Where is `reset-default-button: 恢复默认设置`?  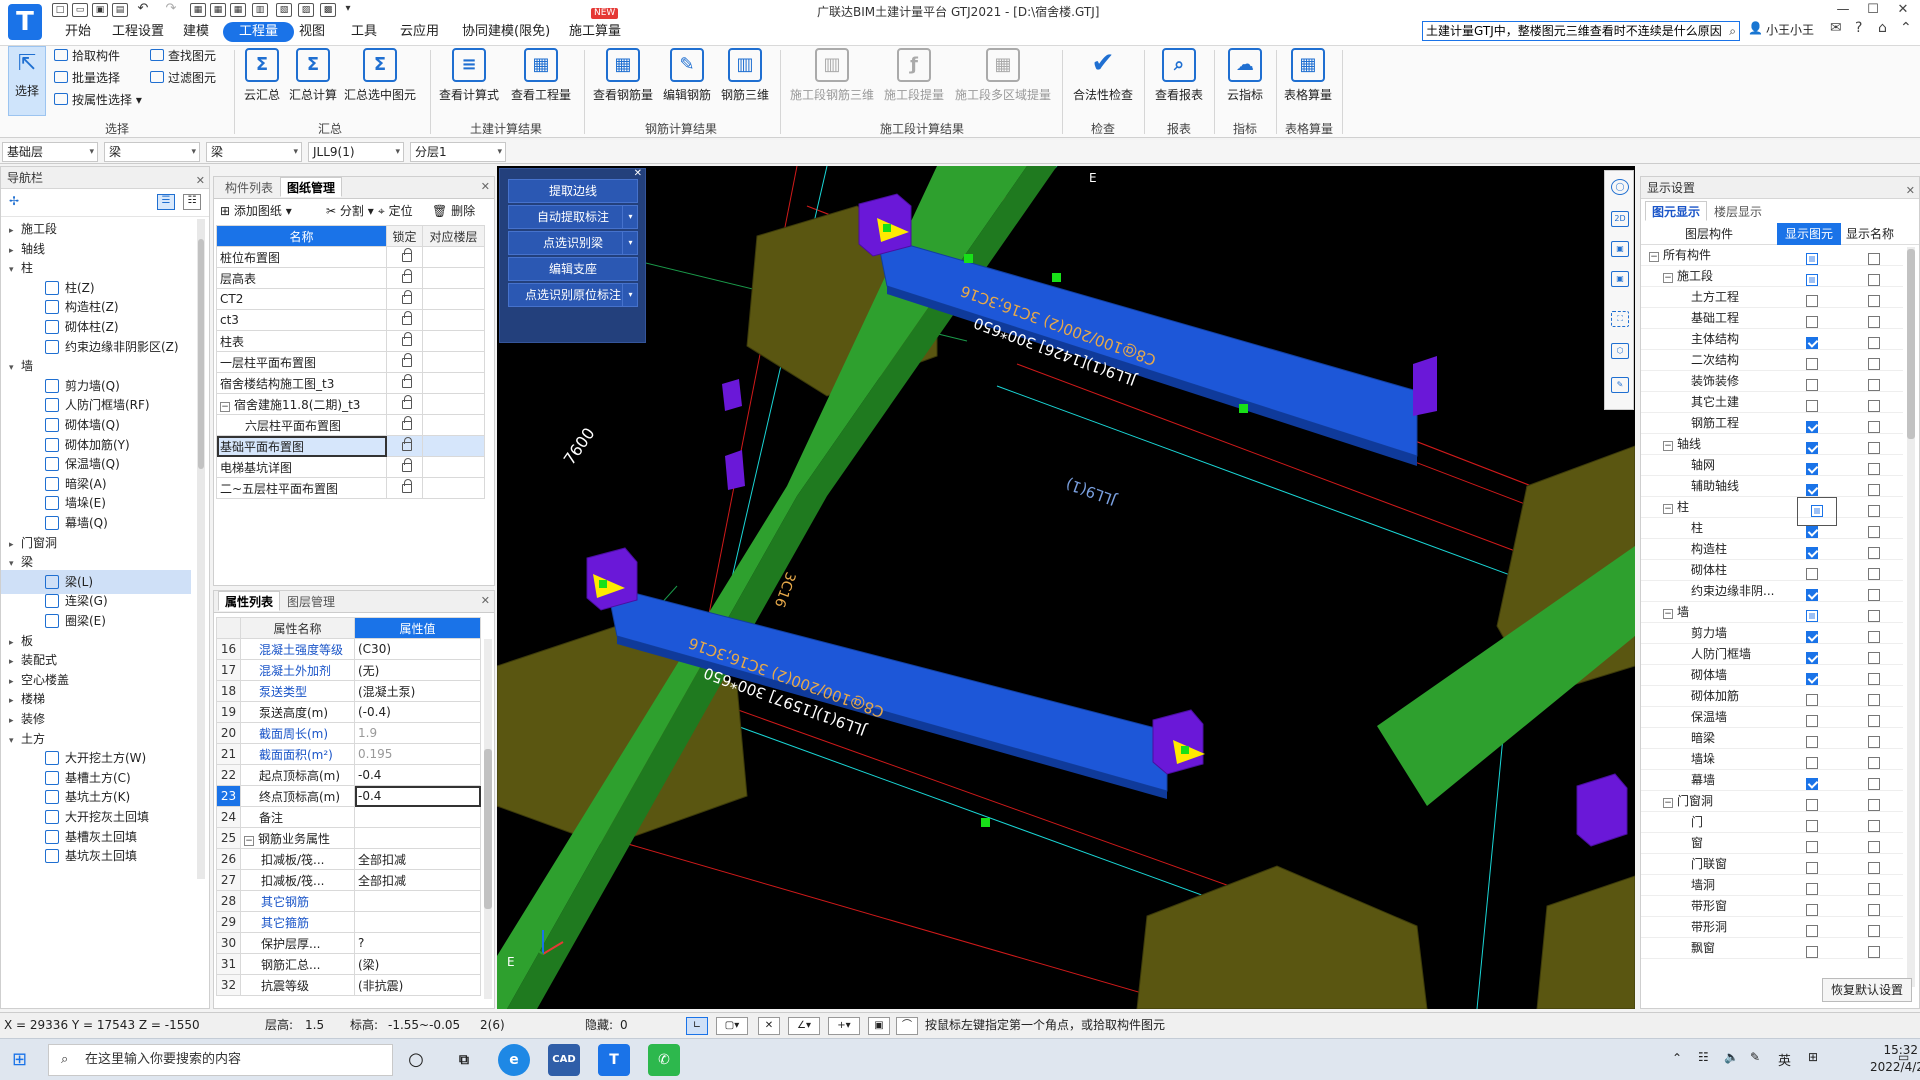
reset-default-button: 恢复默认设置 is located at coordinates (1867, 990).